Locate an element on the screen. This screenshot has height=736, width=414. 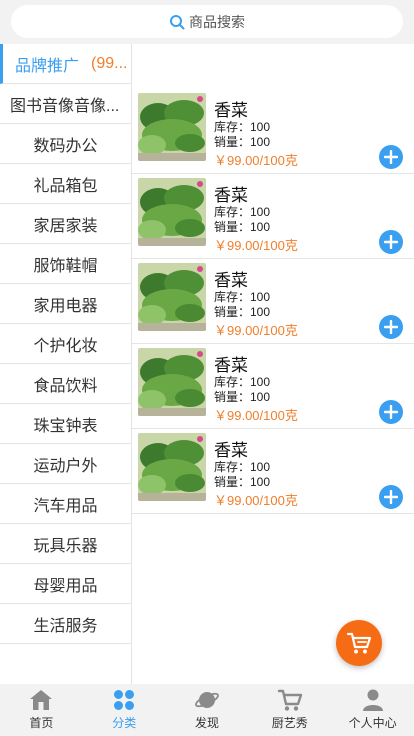
sidebar-item-personal-care: 个护化妆 is located at coordinates (65, 344).